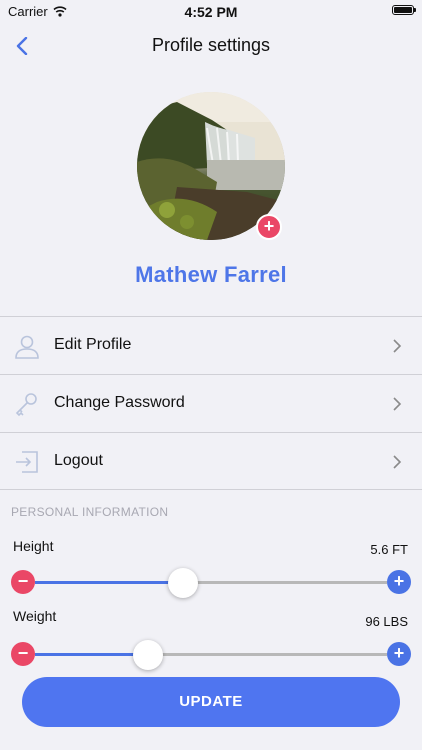 Image resolution: width=422 pixels, height=750 pixels. Describe the element at coordinates (35, 616) in the screenshot. I see `weight-label: Weight` at that location.